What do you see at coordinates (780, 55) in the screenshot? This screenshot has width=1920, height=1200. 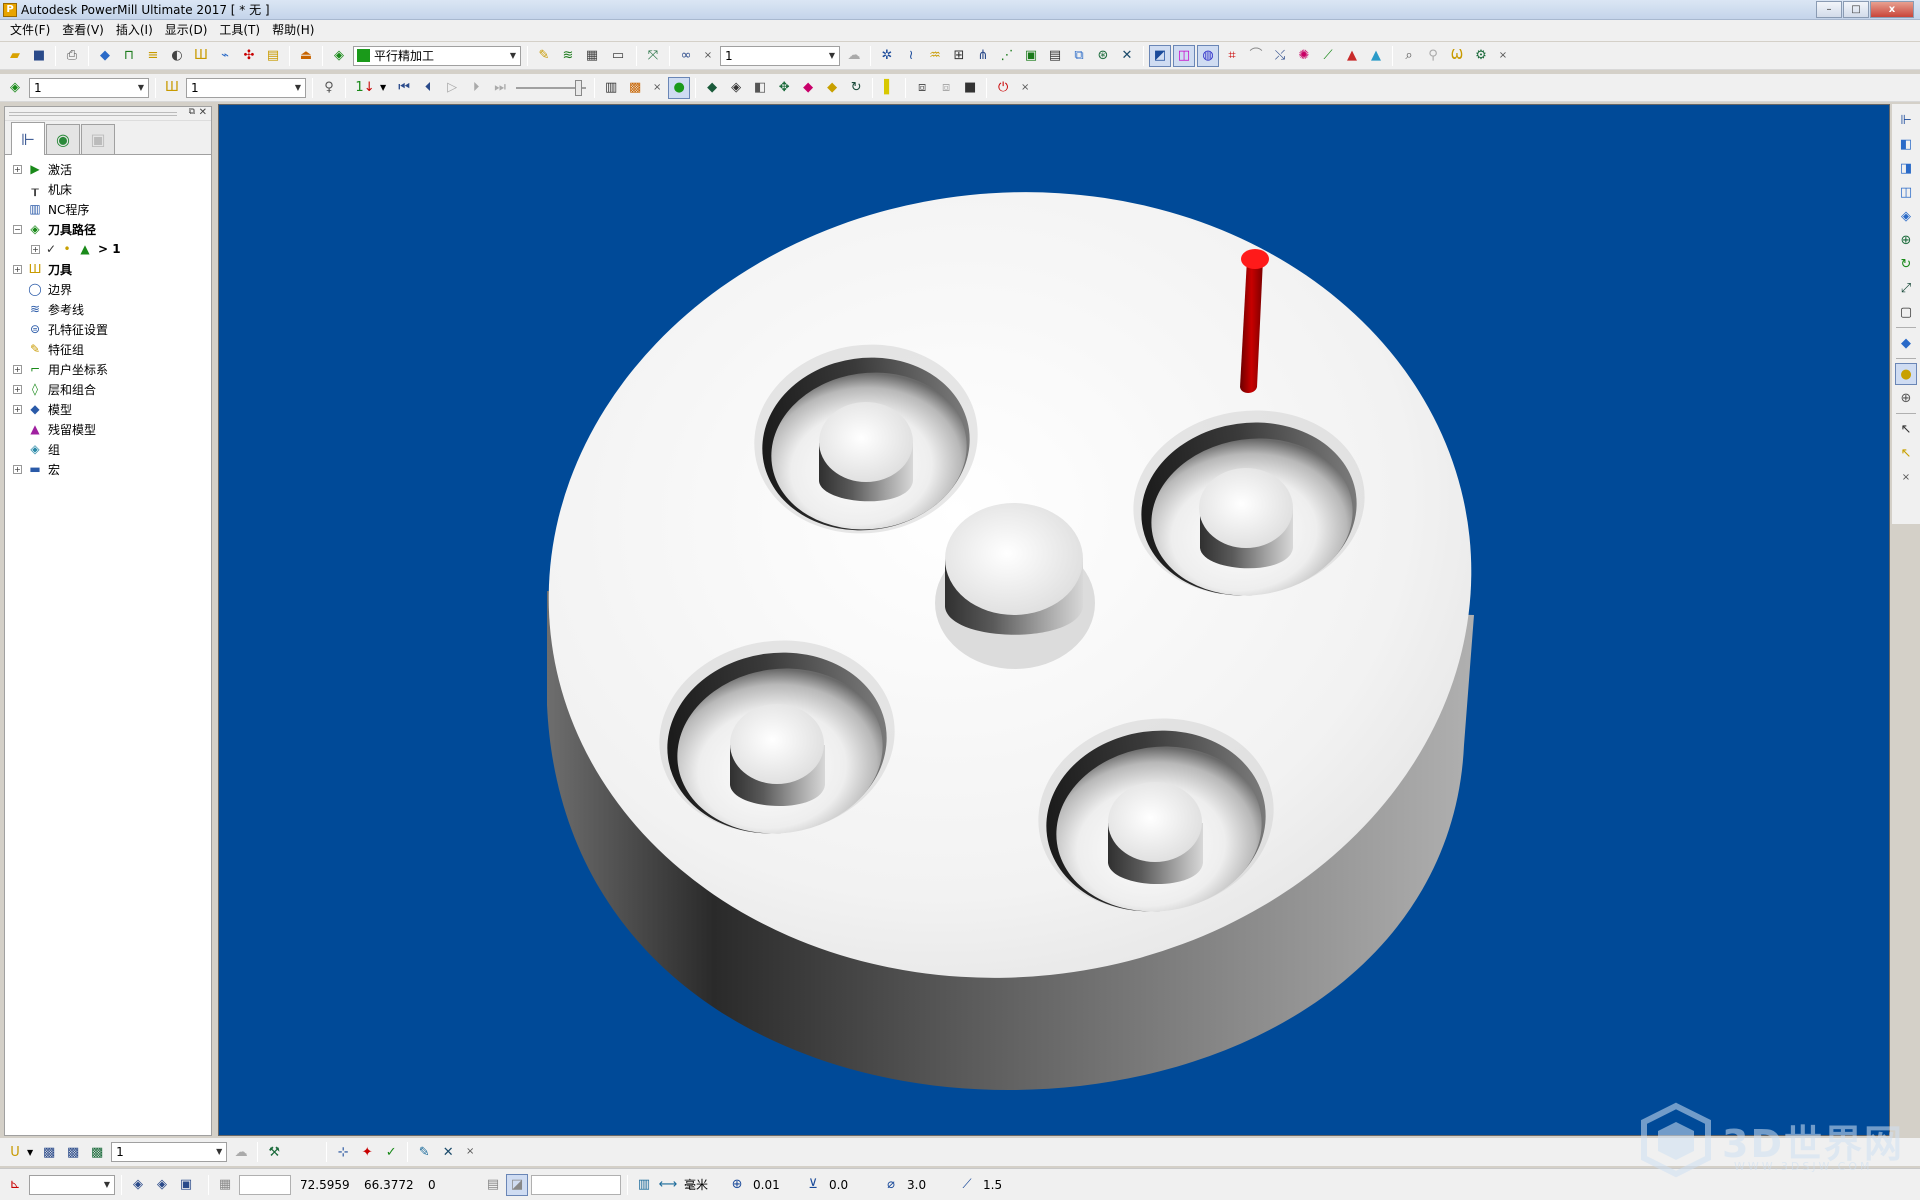 I see `number-select: 1 ▼` at bounding box center [780, 55].